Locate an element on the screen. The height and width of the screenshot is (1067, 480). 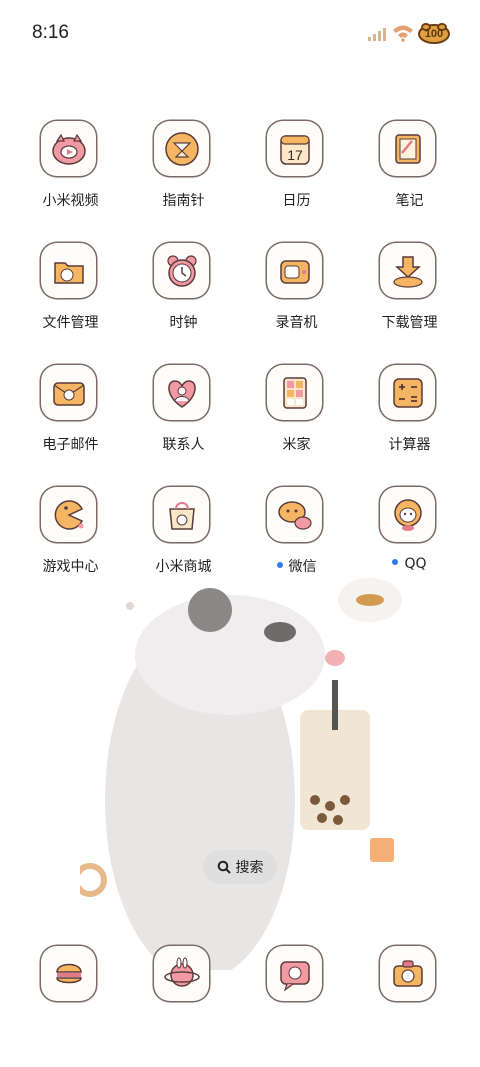
status-time: 8:16 is located at coordinates (50, 32).